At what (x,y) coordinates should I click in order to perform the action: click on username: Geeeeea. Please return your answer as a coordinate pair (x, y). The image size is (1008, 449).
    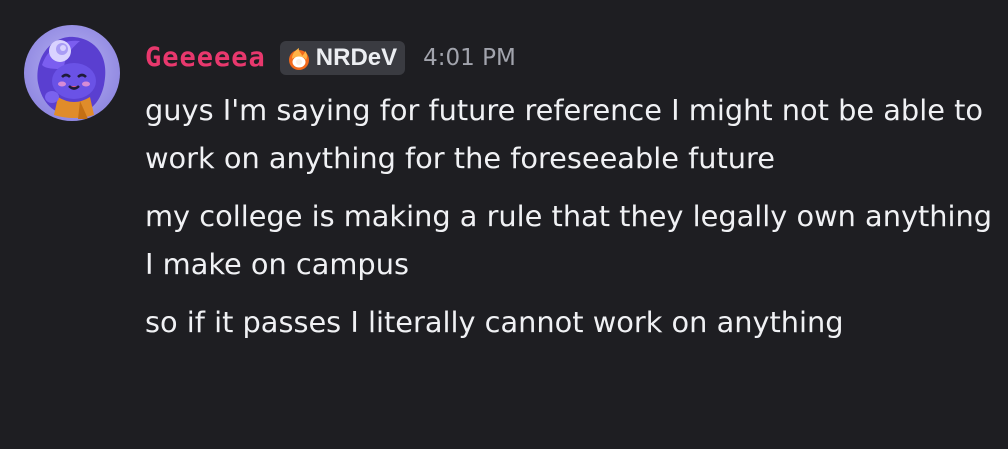
    Looking at the image, I should click on (205, 58).